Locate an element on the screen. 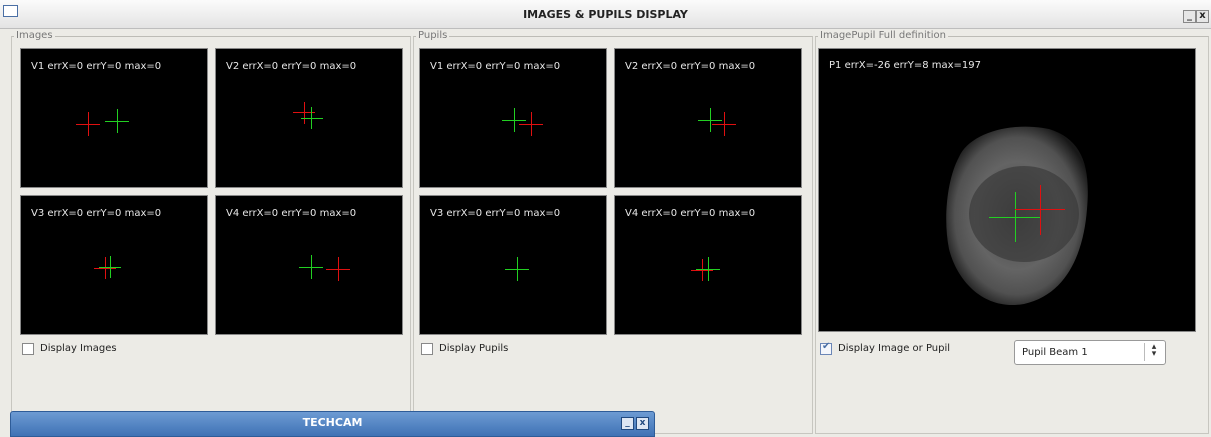 The image size is (1211, 437). image-panel-v4: V4 errX=0 errY=0 max=0 is located at coordinates (309, 265).